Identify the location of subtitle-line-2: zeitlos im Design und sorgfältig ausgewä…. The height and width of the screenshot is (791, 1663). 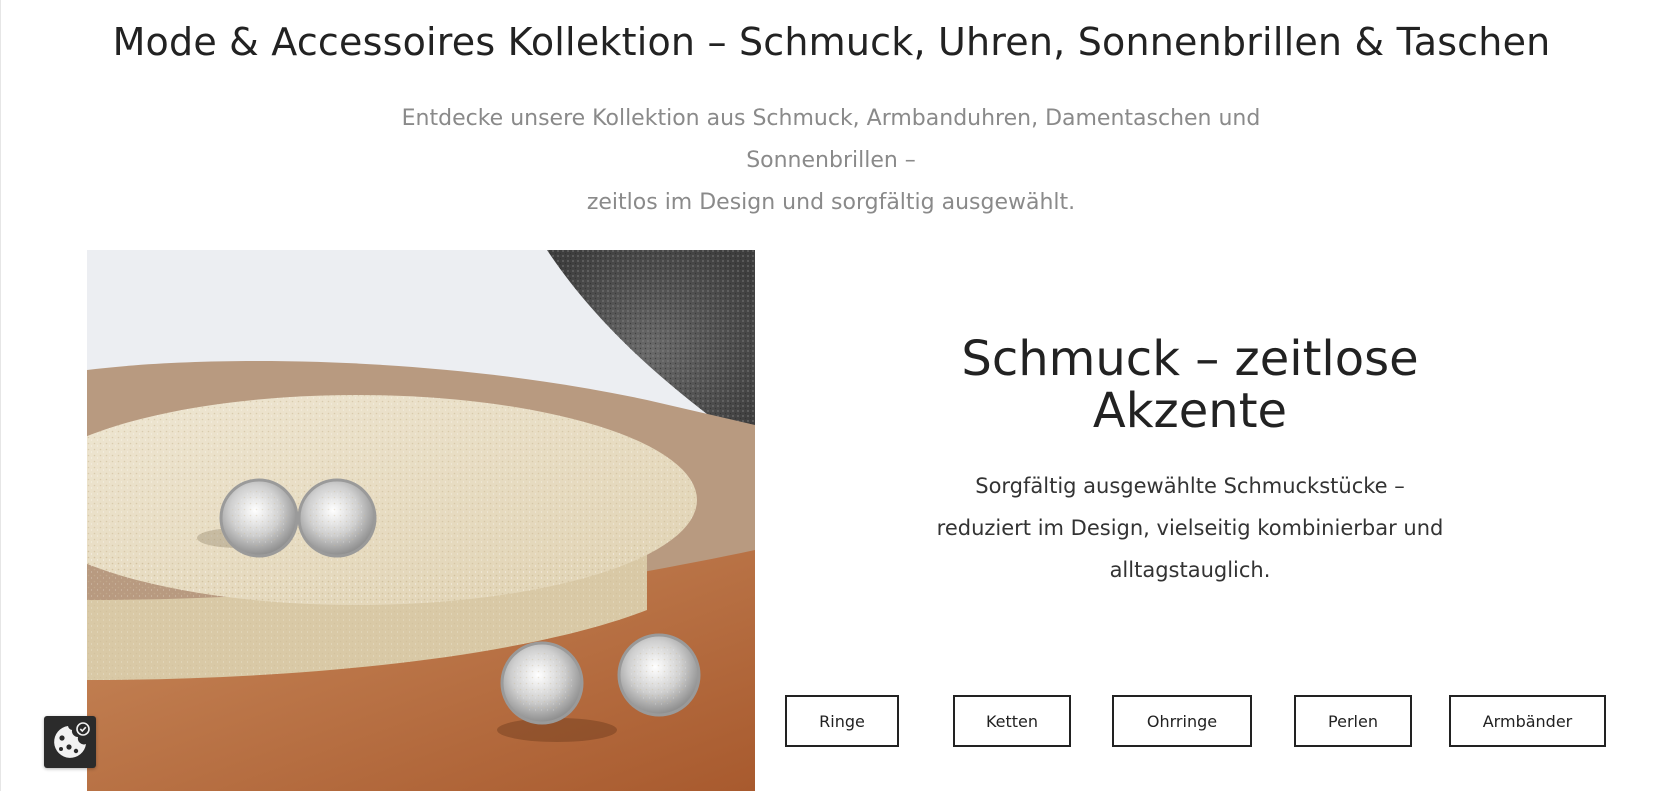
(831, 202).